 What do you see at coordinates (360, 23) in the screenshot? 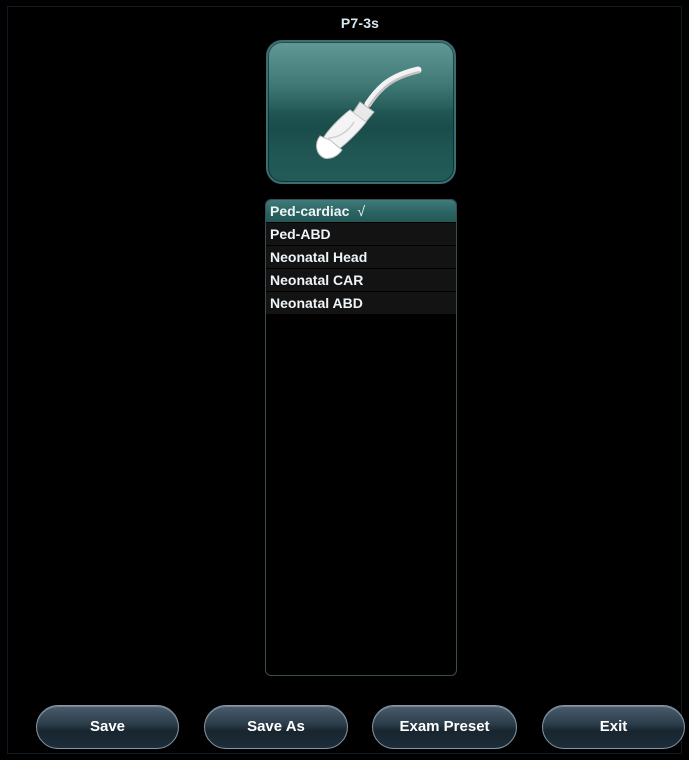
I see `probe-name: P7-3s` at bounding box center [360, 23].